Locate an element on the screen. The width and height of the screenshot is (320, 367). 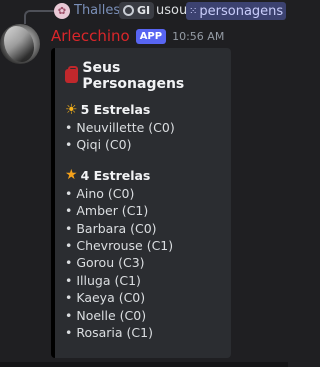
avatar-hair is located at coordinates (19, 44).